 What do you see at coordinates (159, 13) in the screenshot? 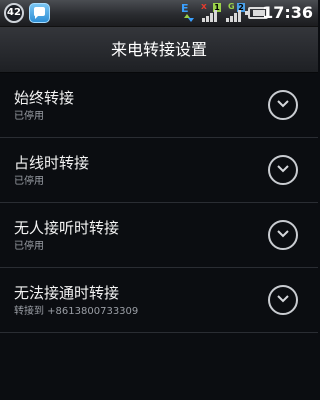
I see `status-bar: 42 E x 1 G 2 17:36` at bounding box center [159, 13].